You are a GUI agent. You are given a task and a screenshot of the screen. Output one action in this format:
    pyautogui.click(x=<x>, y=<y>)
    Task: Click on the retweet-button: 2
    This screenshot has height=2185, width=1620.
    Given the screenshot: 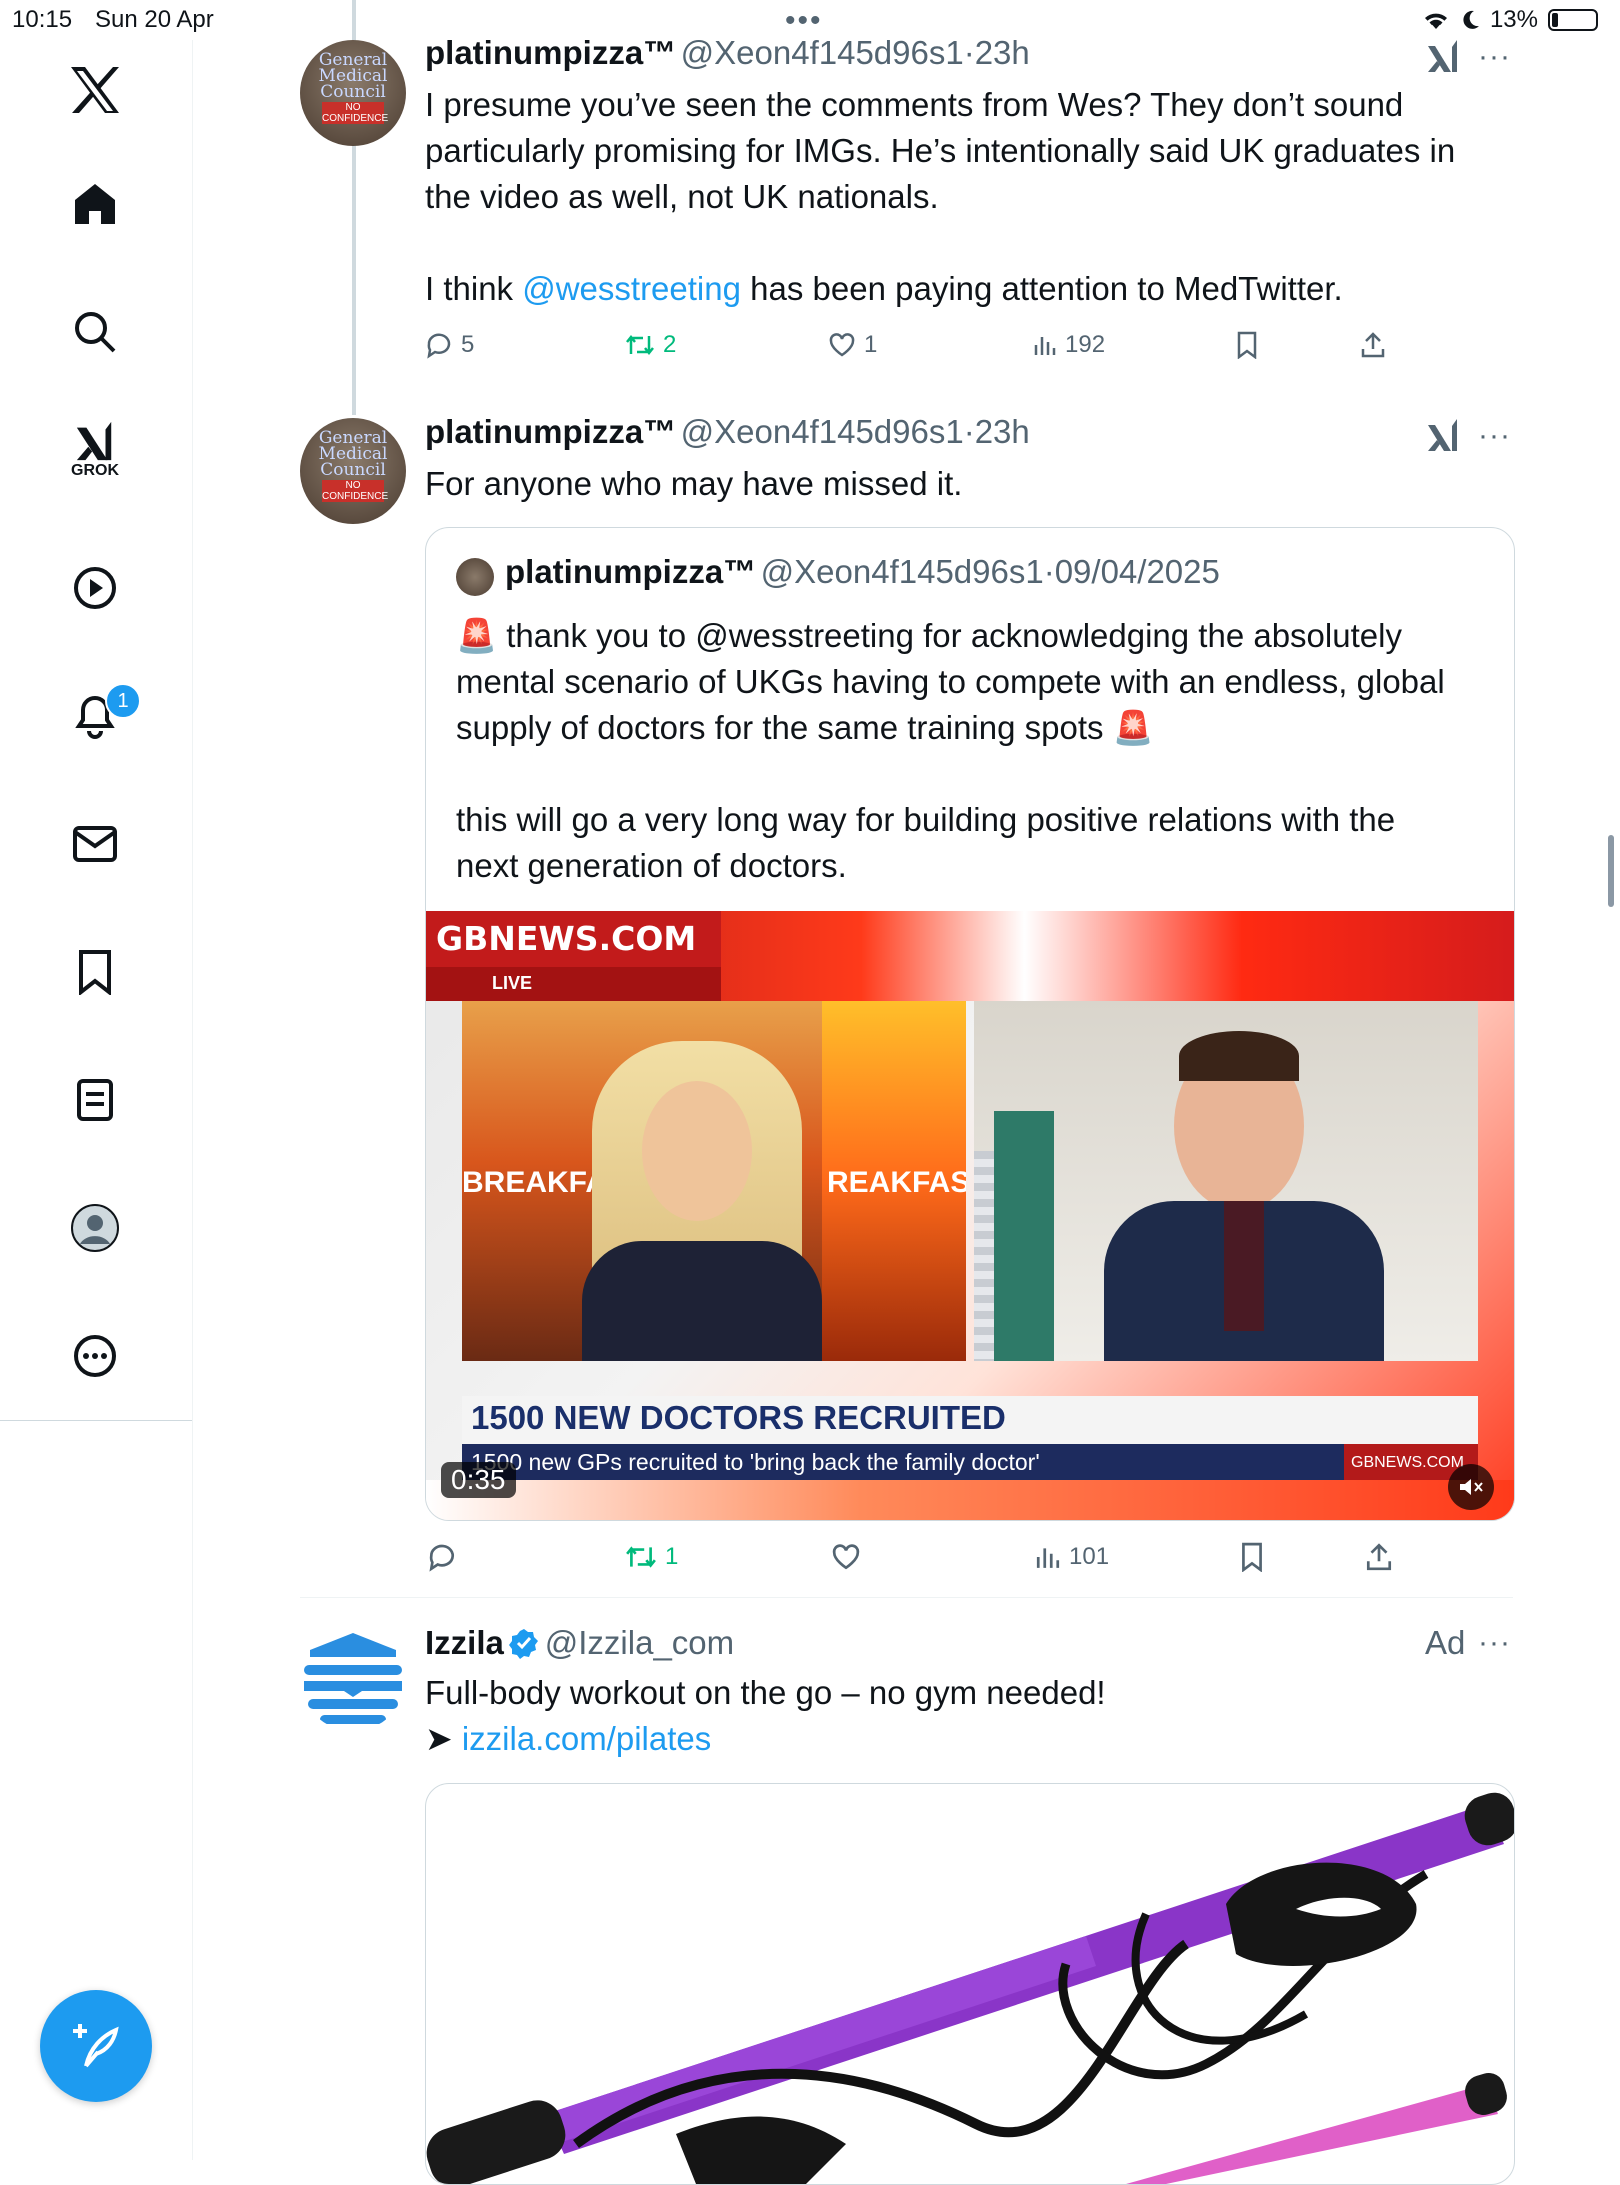 What is the action you would take?
    pyautogui.click(x=650, y=345)
    